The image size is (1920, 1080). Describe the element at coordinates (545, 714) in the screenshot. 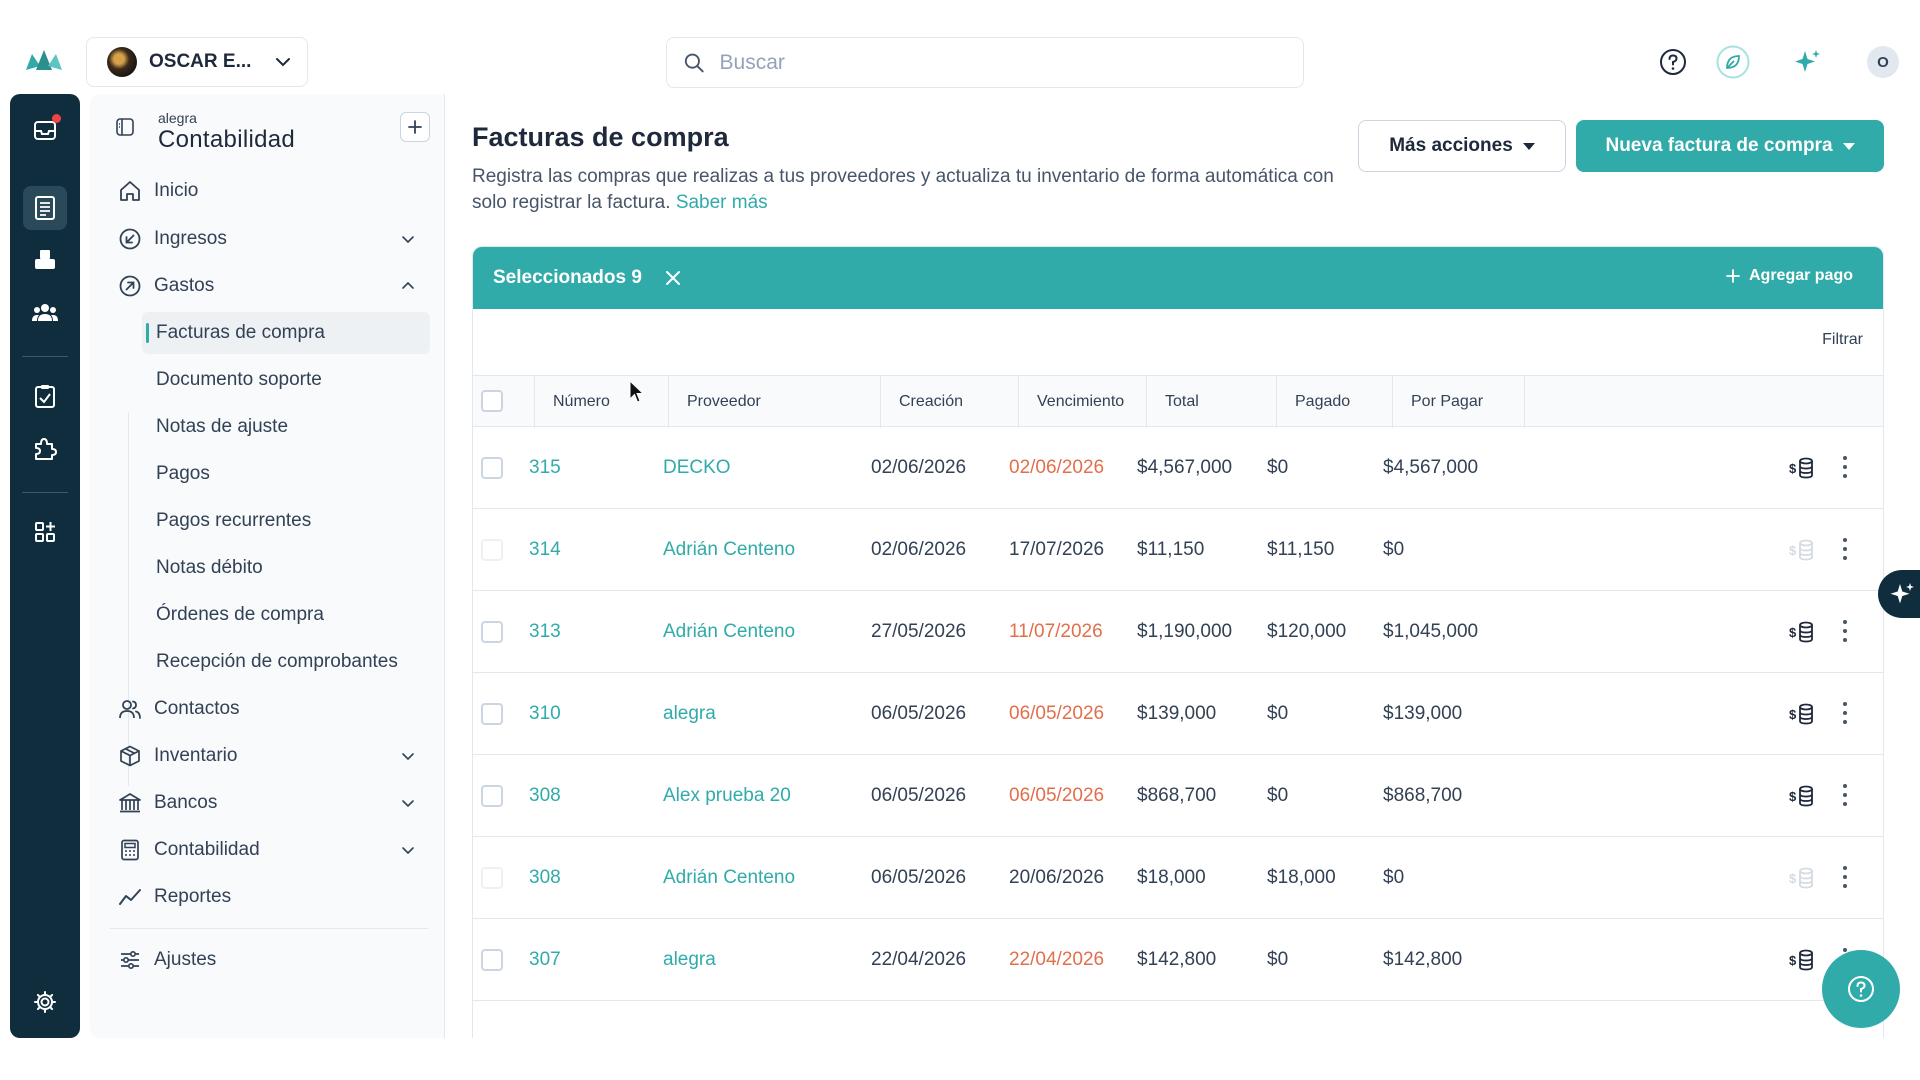

I see `invoice-number-link: 310` at that location.